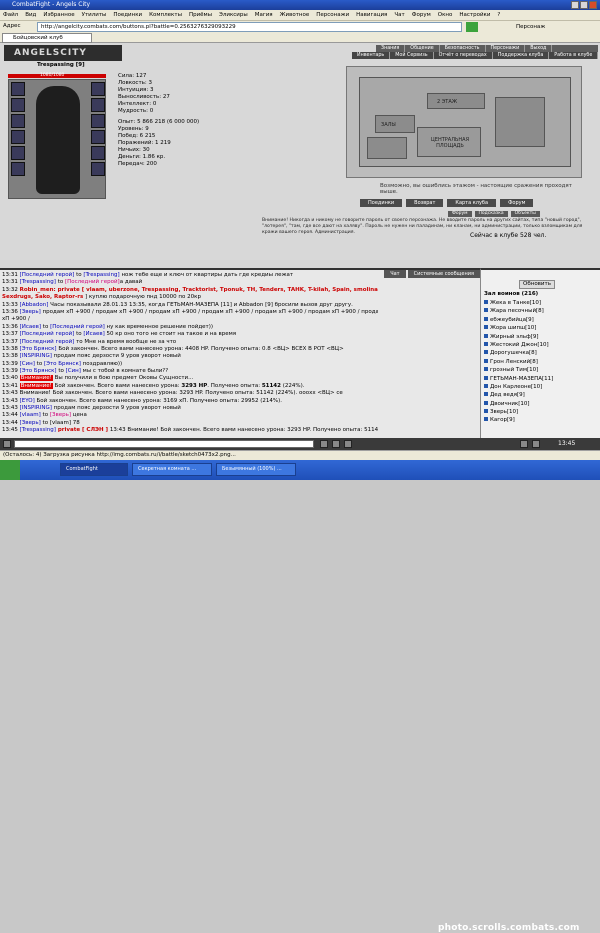 The width and height of the screenshot is (600, 933). What do you see at coordinates (542, 370) in the screenshot?
I see `roster-item: грозный Тим[10]` at bounding box center [542, 370].